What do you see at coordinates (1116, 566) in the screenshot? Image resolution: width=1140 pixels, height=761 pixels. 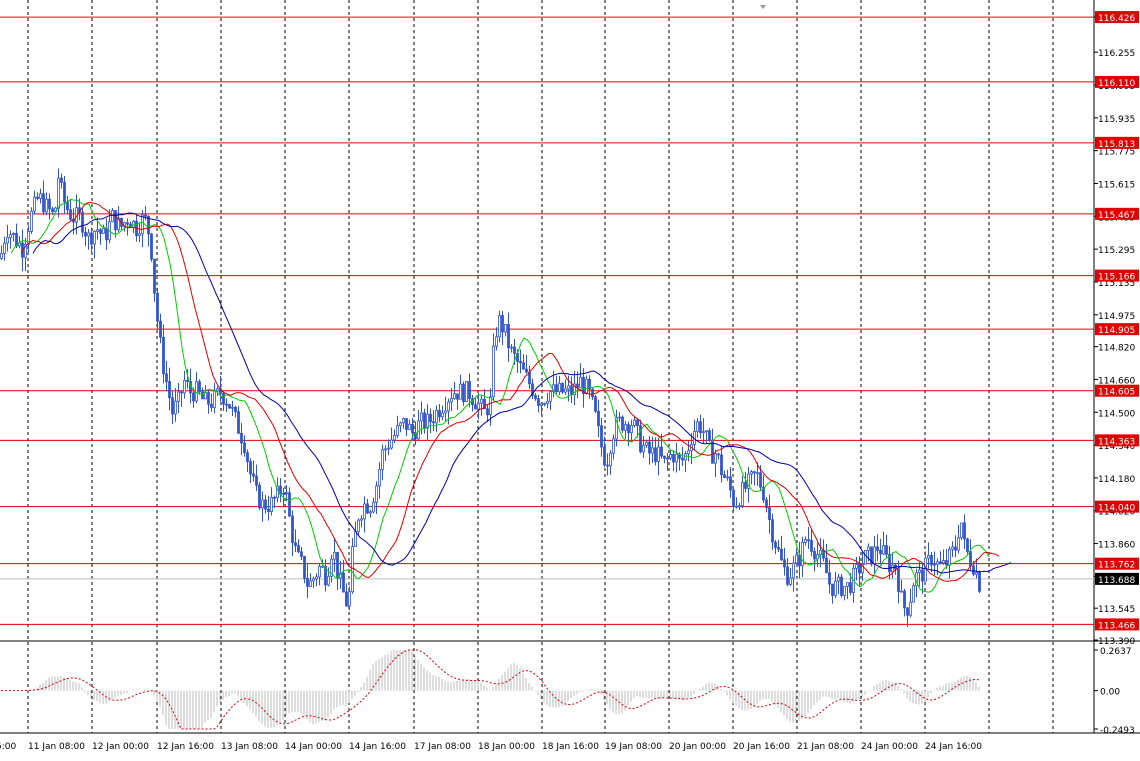 I see `level-label: 113.762` at bounding box center [1116, 566].